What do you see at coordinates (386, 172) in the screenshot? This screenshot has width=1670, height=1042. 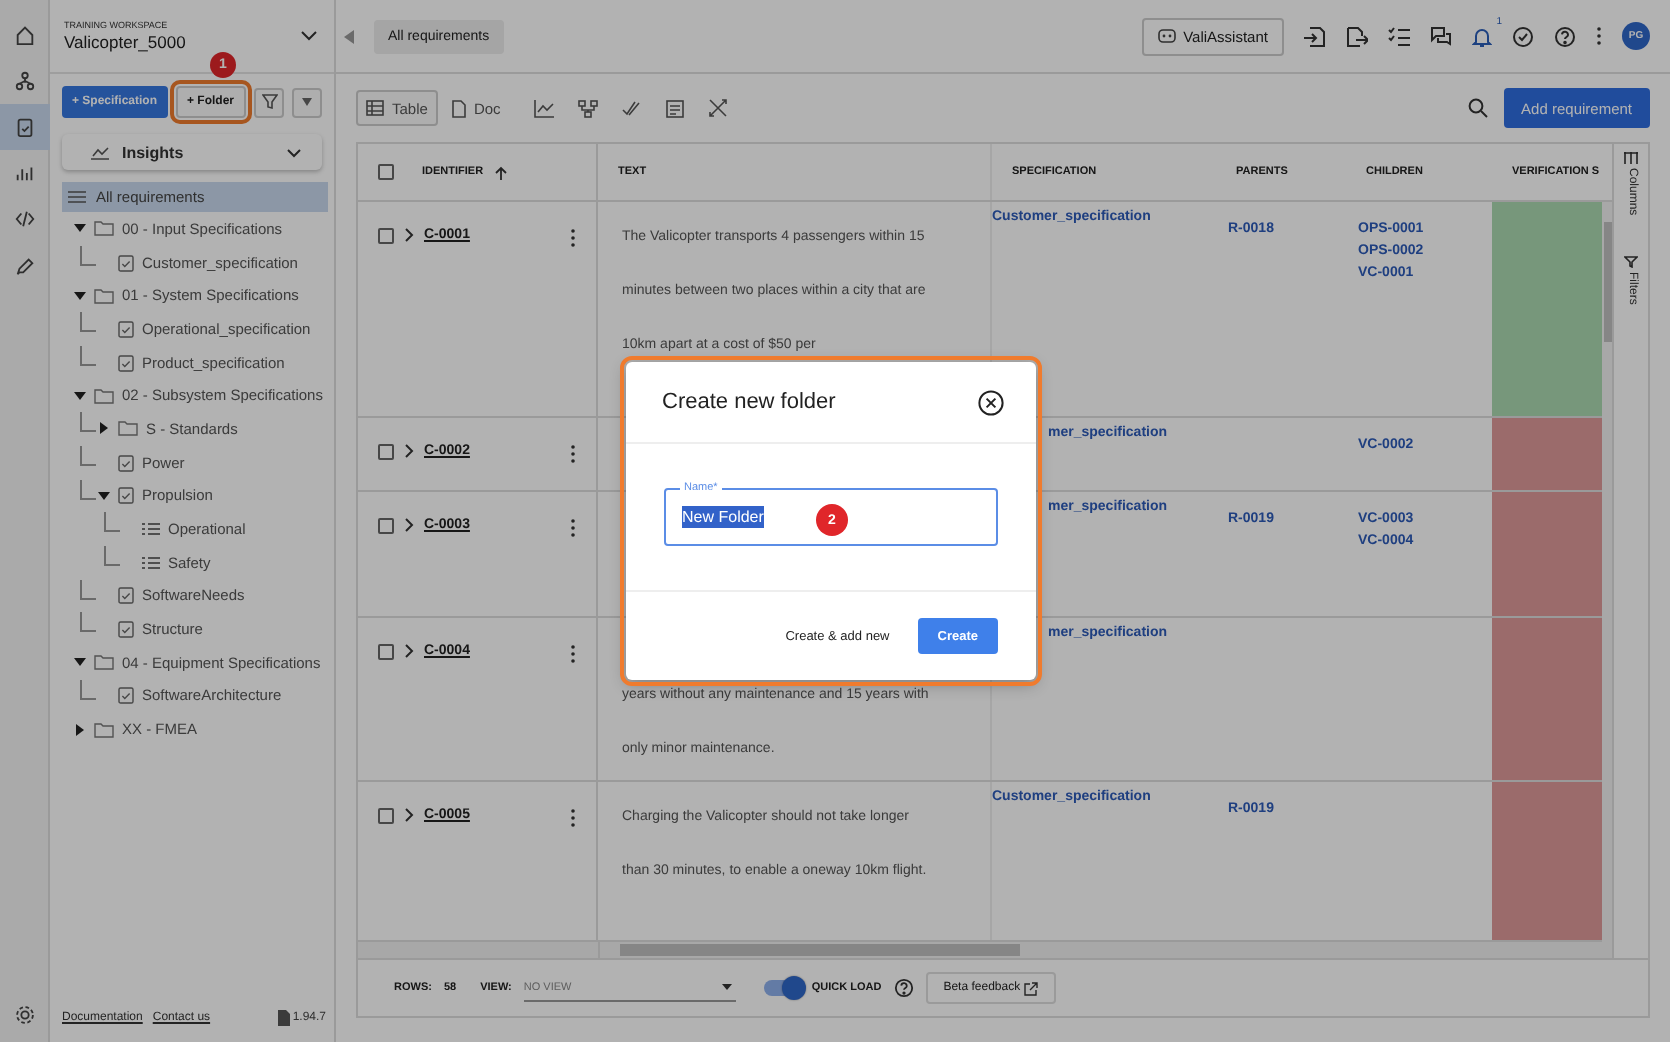 I see `select-all-checkbox` at bounding box center [386, 172].